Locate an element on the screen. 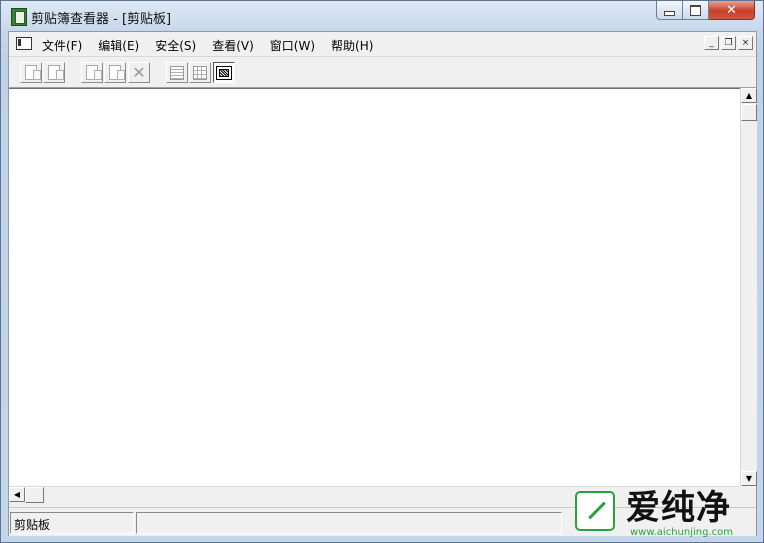 The width and height of the screenshot is (764, 543). paste-icon is located at coordinates (117, 72).